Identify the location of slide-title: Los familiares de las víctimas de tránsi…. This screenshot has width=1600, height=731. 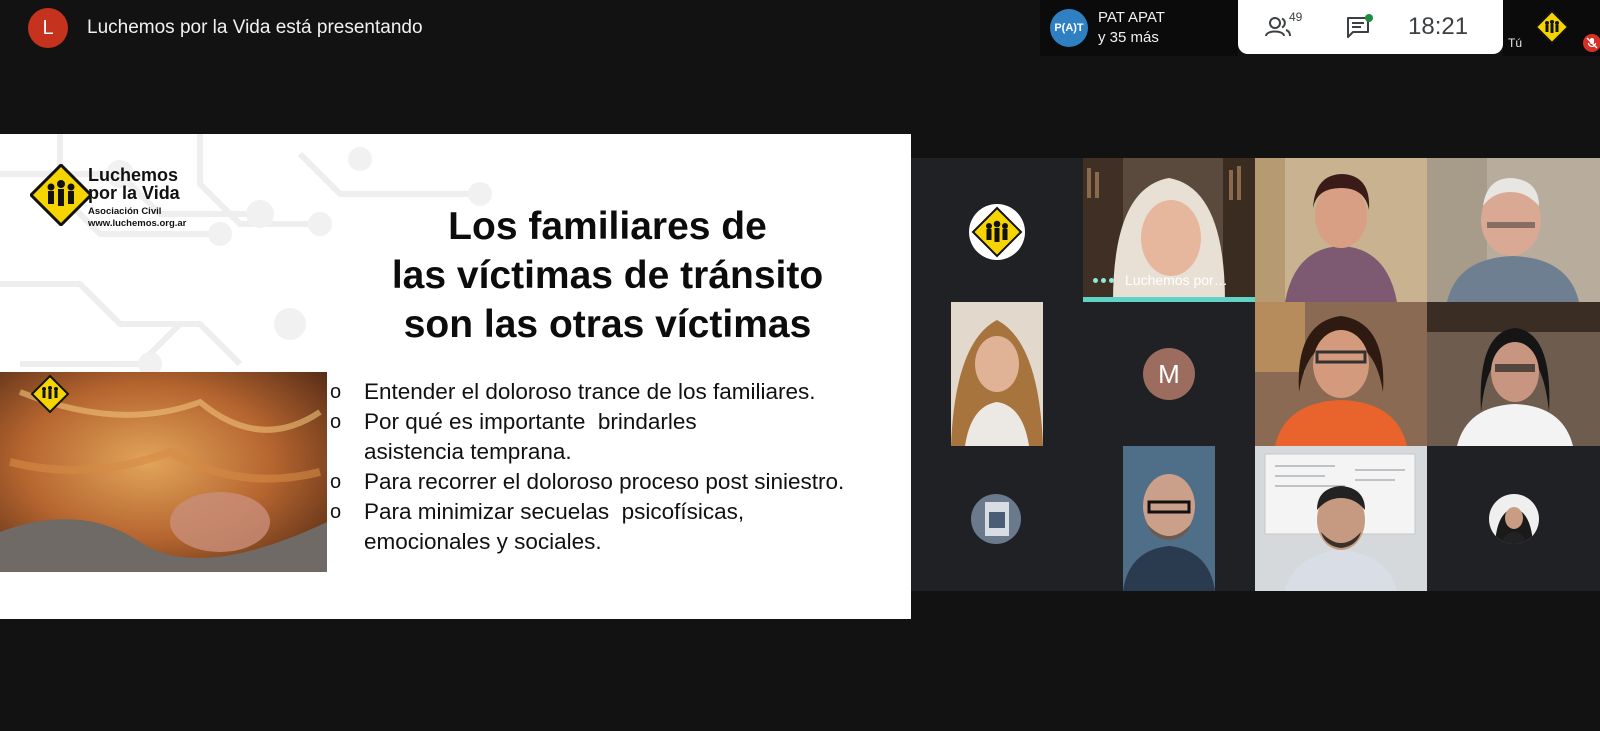
(607, 275).